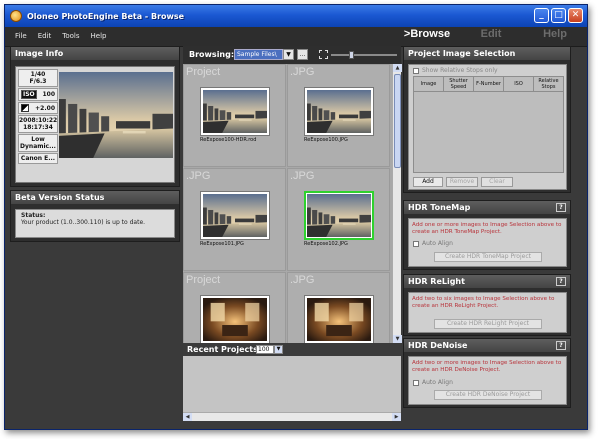 This screenshot has width=600, height=439. I want to click on relight-help-icon: ?, so click(561, 281).